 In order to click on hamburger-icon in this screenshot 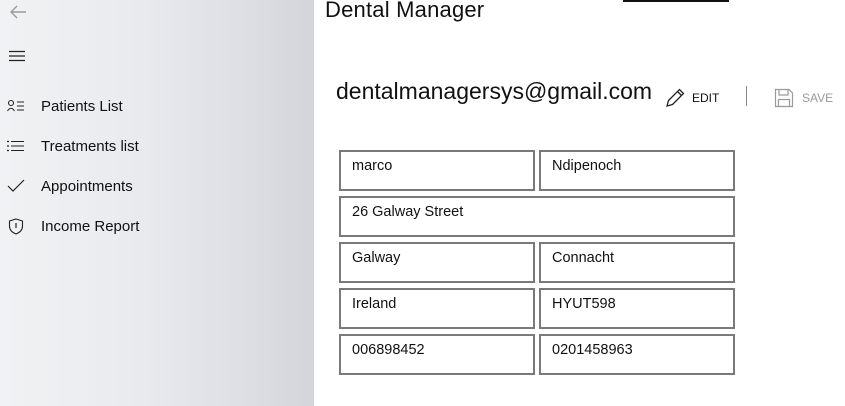, I will do `click(17, 56)`.